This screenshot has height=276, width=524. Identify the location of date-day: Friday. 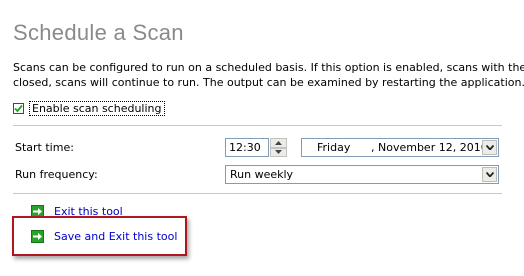
(334, 147).